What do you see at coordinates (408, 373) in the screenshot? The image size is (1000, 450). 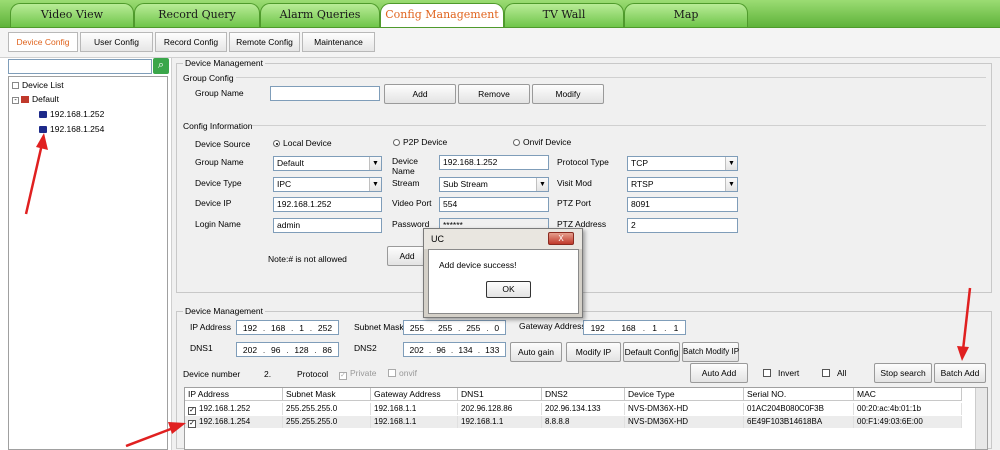 I see `onvif-label: onvif` at bounding box center [408, 373].